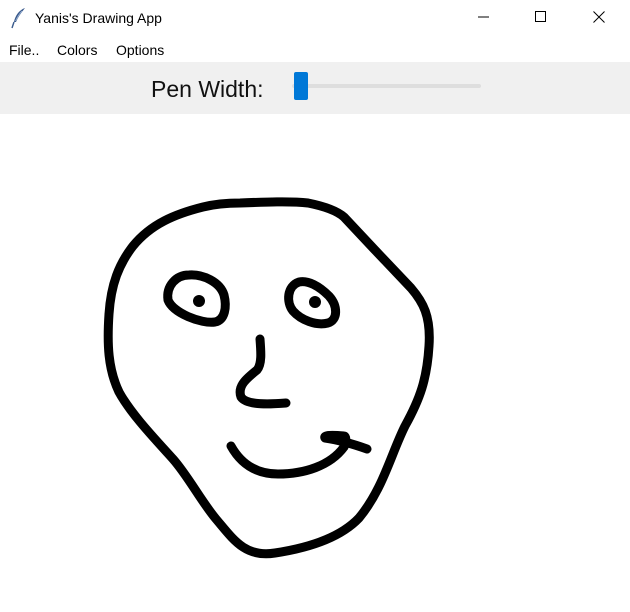 This screenshot has width=630, height=612. What do you see at coordinates (24, 50) in the screenshot?
I see `menu-file: File..` at bounding box center [24, 50].